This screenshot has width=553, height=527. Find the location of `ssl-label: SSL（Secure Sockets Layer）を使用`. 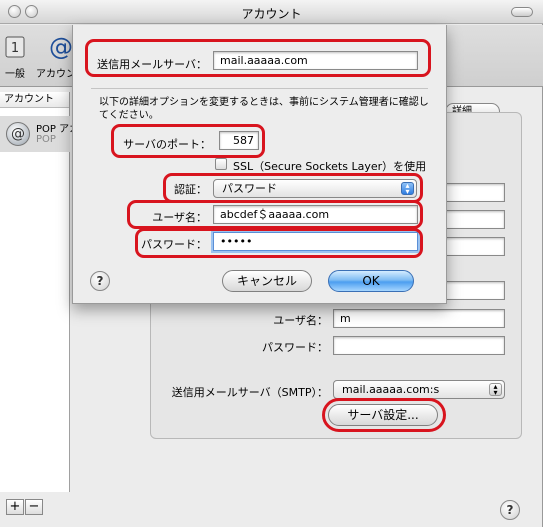

ssl-label: SSL（Secure Sockets Layer）を使用 is located at coordinates (330, 166).